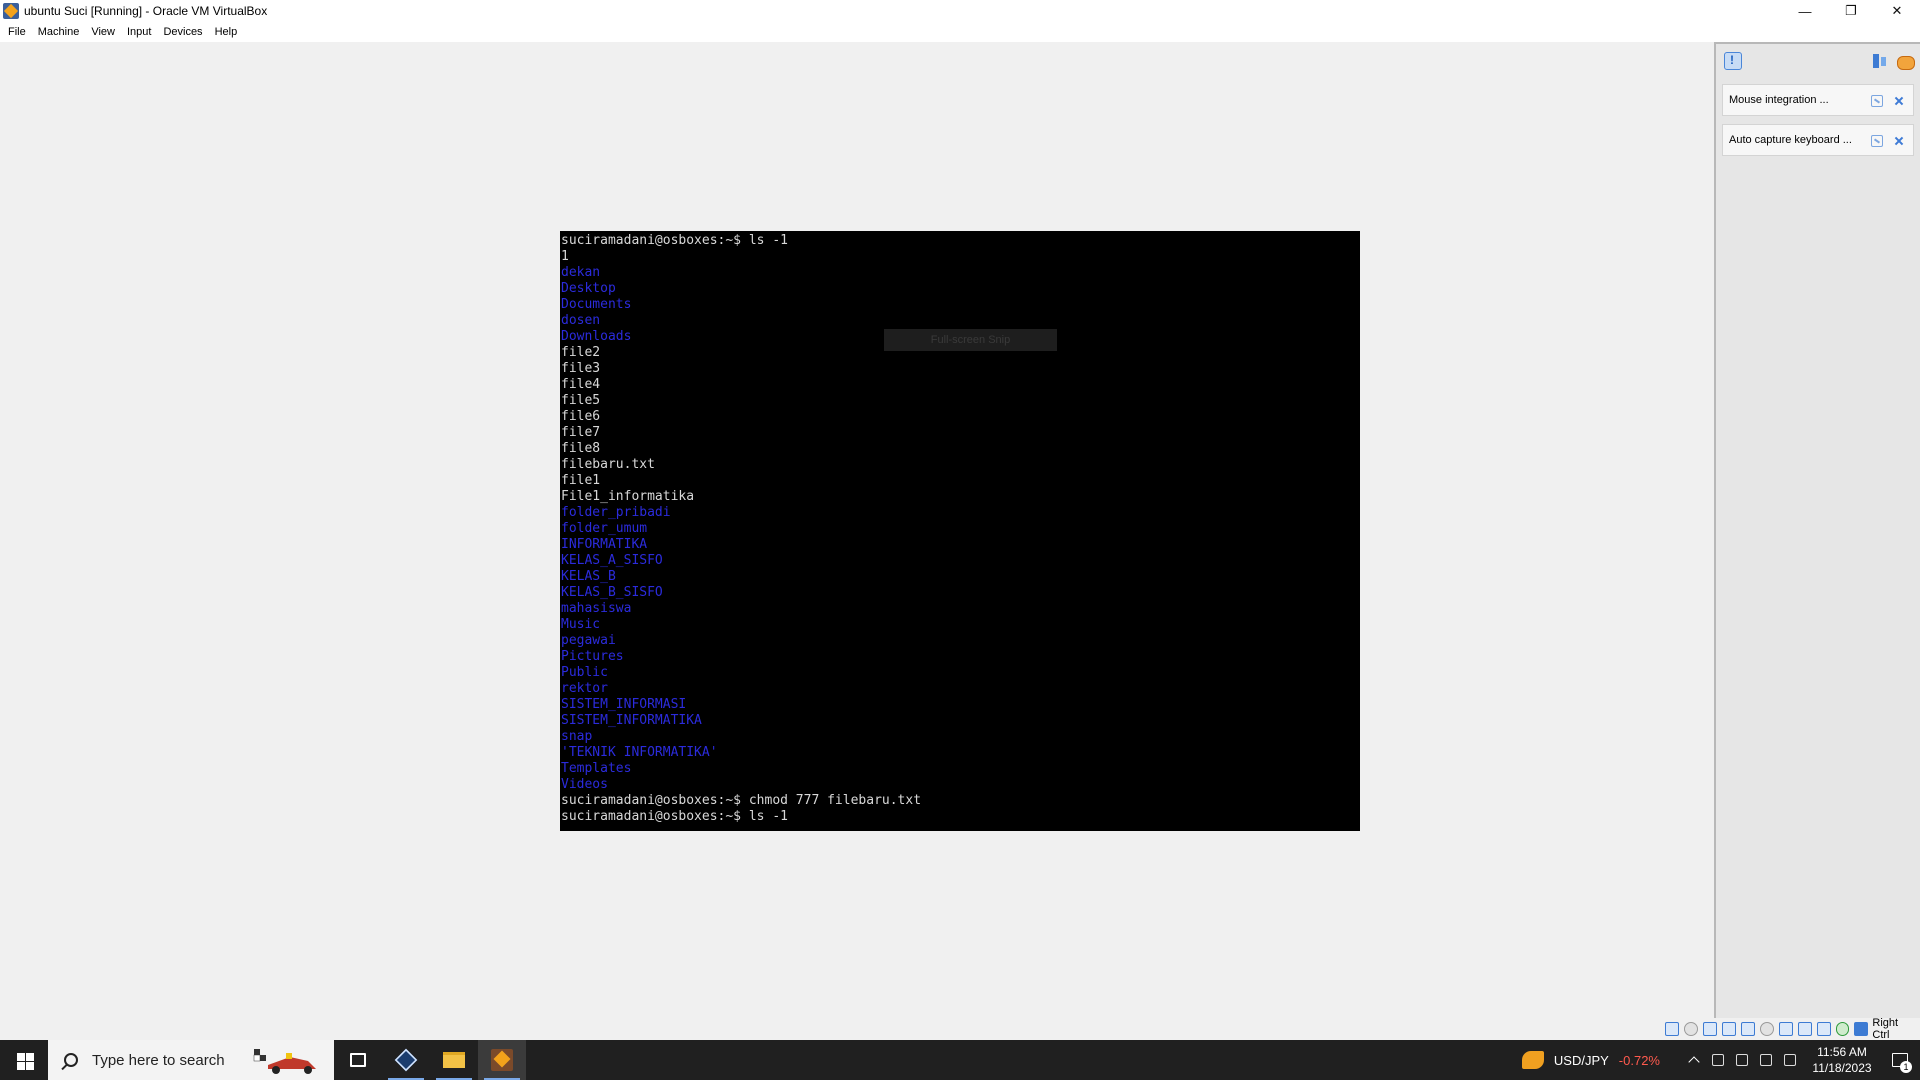 This screenshot has height=1080, width=1920. Describe the element at coordinates (581, 368) in the screenshot. I see `terminal-line: file3` at that location.